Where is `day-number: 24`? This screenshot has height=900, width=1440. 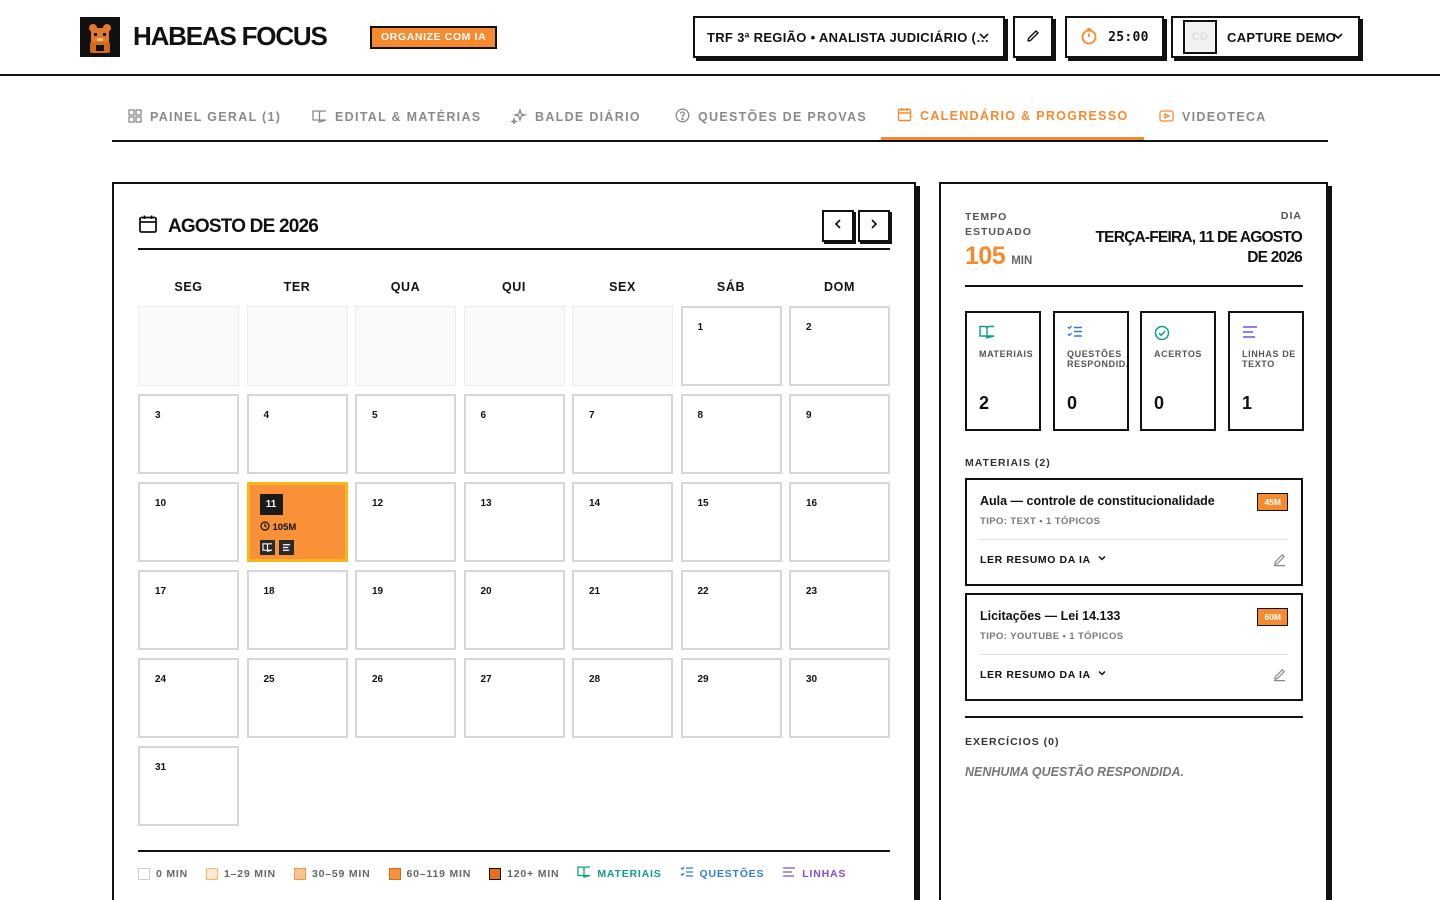
day-number: 24 is located at coordinates (161, 679).